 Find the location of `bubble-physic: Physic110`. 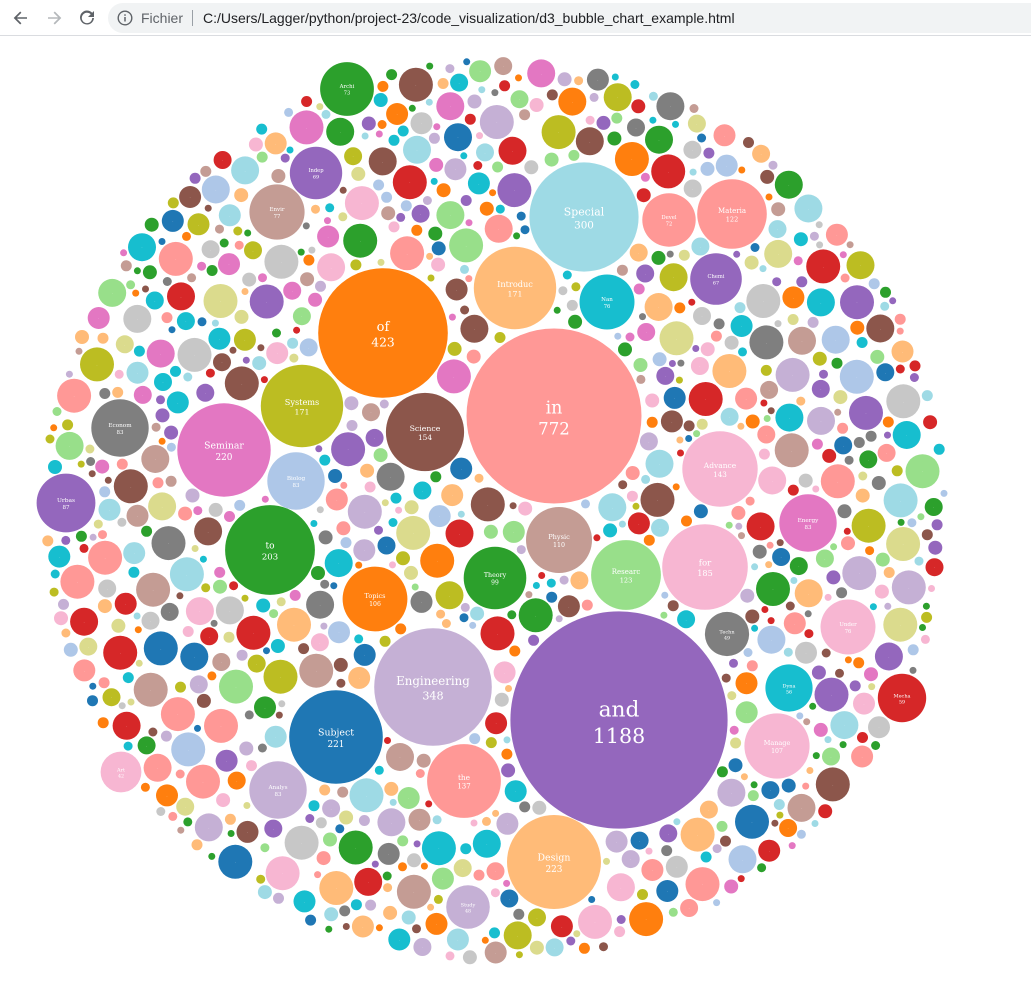

bubble-physic: Physic110 is located at coordinates (559, 540).